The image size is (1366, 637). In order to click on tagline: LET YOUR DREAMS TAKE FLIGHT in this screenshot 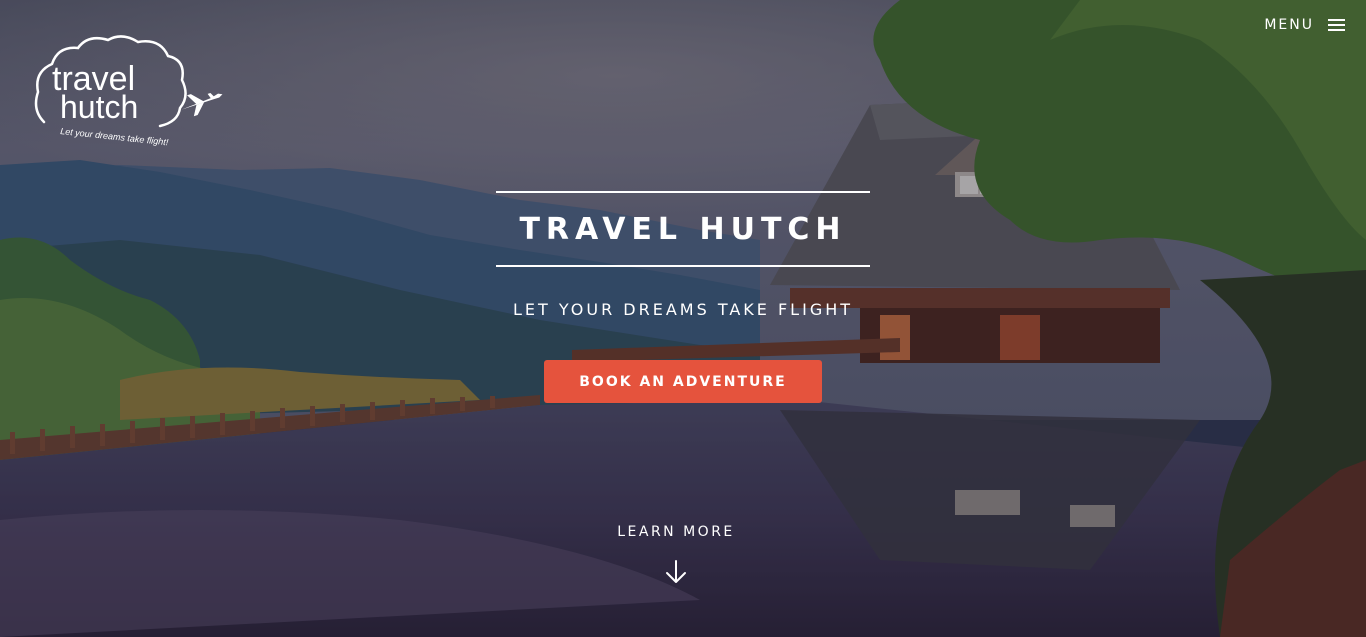, I will do `click(683, 309)`.